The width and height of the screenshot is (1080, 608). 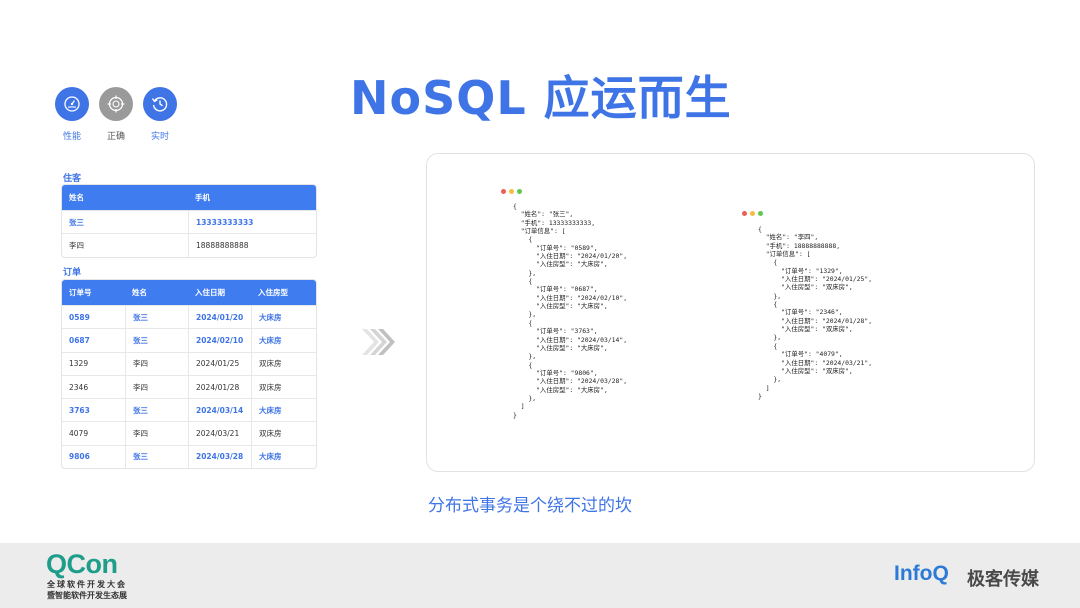 What do you see at coordinates (1003, 579) in the screenshot?
I see `infoq-brand-name: 极客传媒` at bounding box center [1003, 579].